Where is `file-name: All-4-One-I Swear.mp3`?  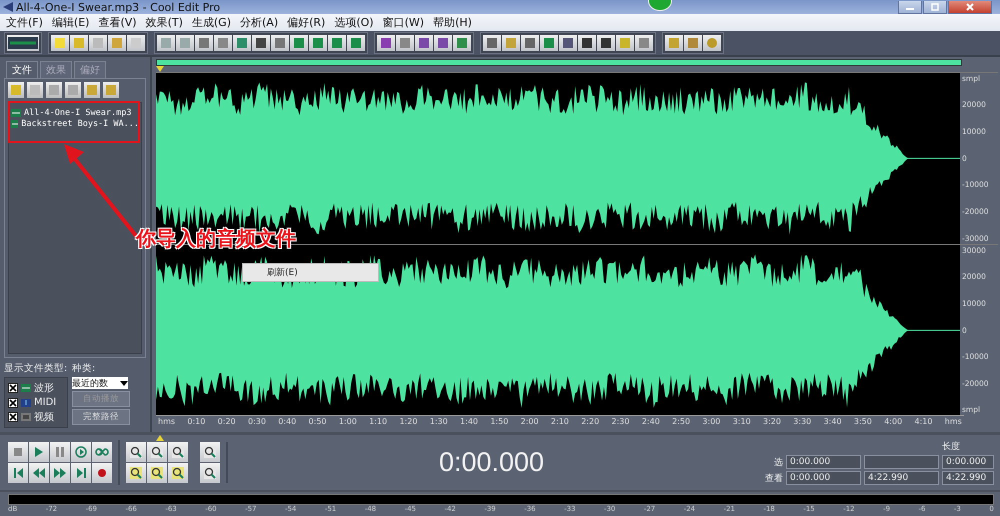
file-name: All-4-One-I Swear.mp3 is located at coordinates (78, 113).